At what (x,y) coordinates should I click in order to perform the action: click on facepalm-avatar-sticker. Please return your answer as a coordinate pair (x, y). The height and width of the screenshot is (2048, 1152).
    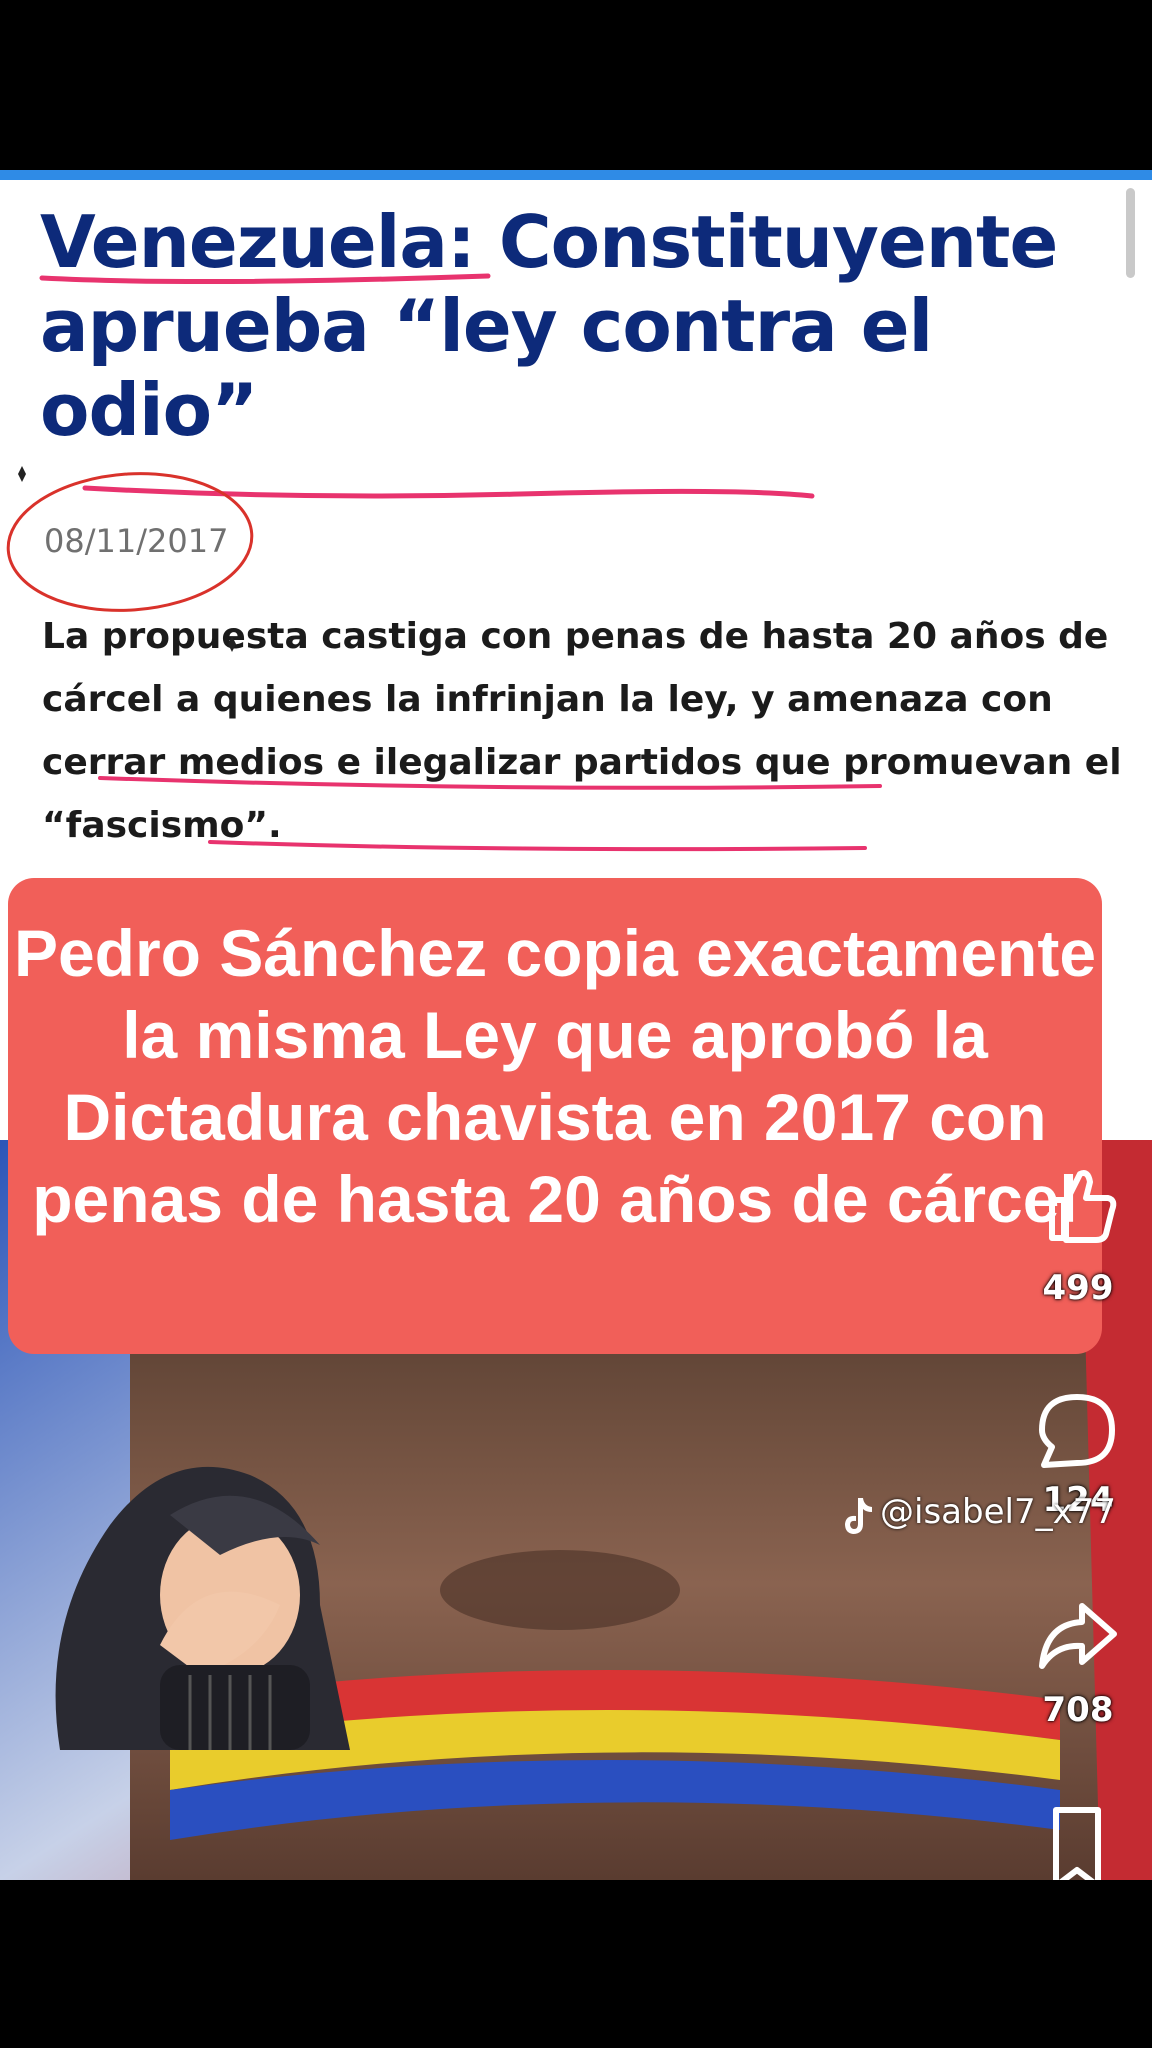
    Looking at the image, I should click on (203, 1608).